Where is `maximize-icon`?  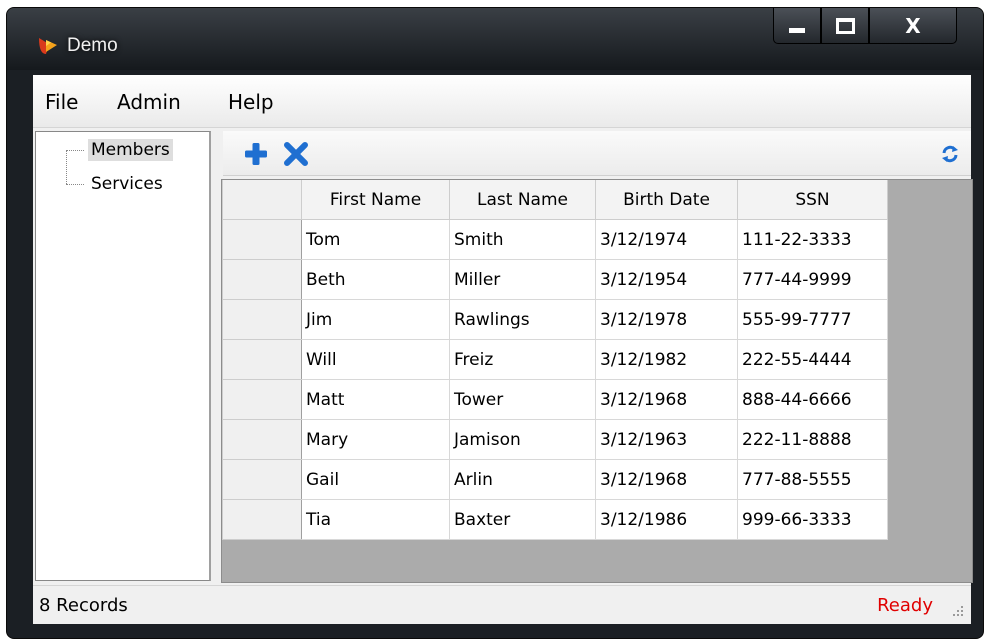
maximize-icon is located at coordinates (845, 25).